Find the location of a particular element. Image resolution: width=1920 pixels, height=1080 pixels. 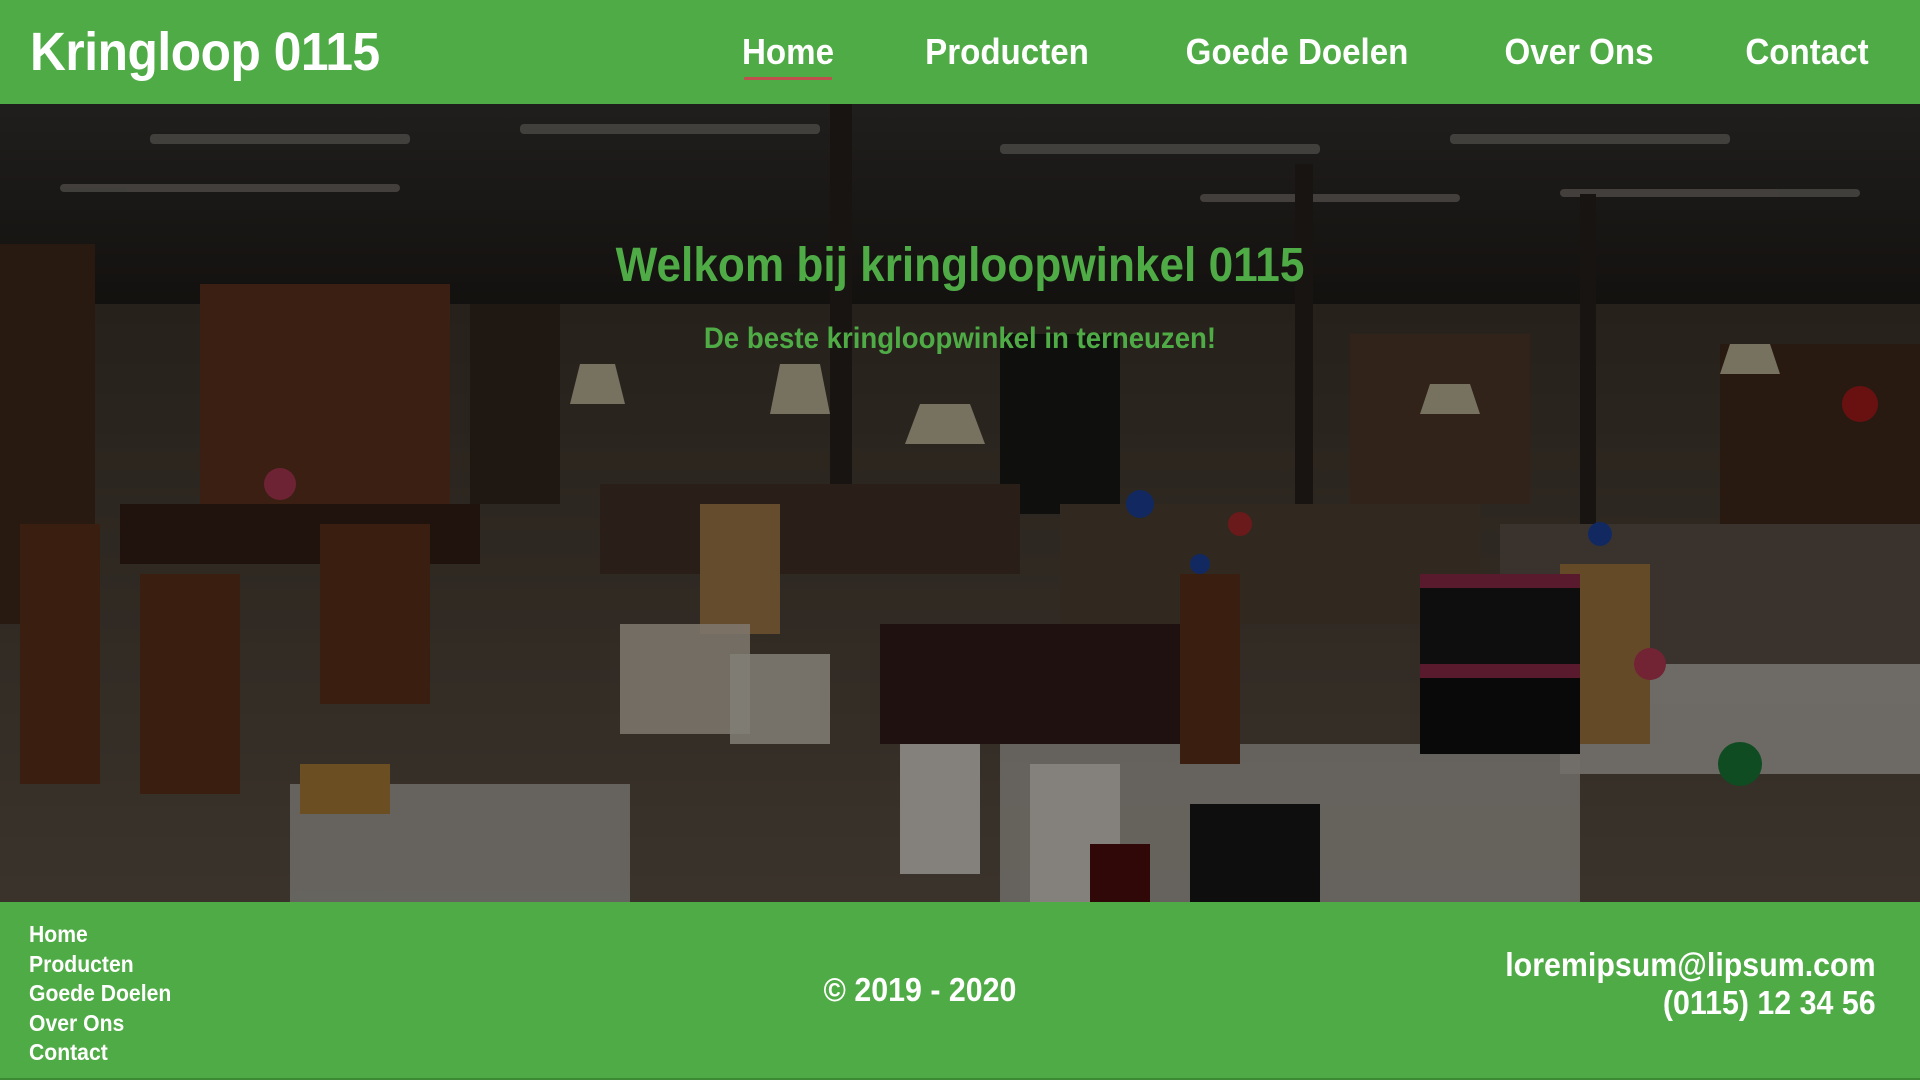

footer-link-contact: Contact is located at coordinates (100, 1053).